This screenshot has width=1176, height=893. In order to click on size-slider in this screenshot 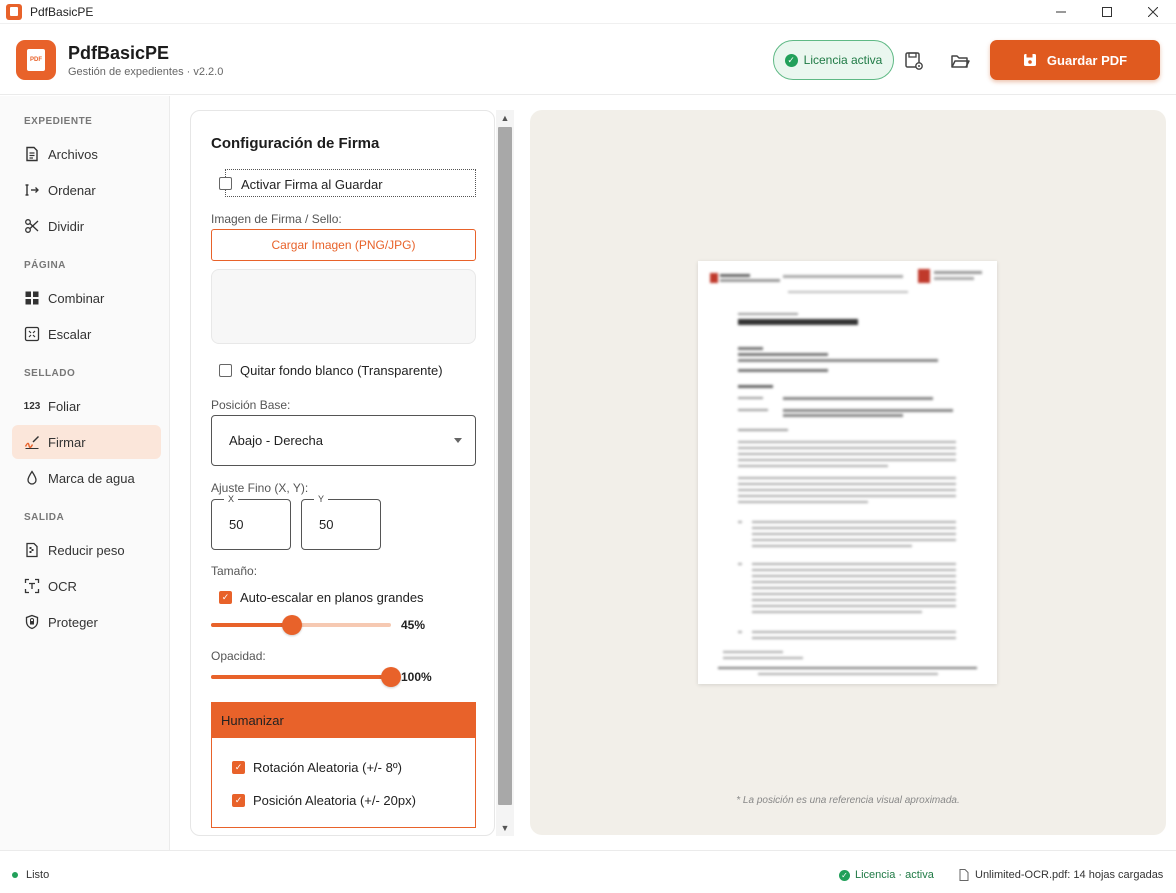, I will do `click(301, 625)`.